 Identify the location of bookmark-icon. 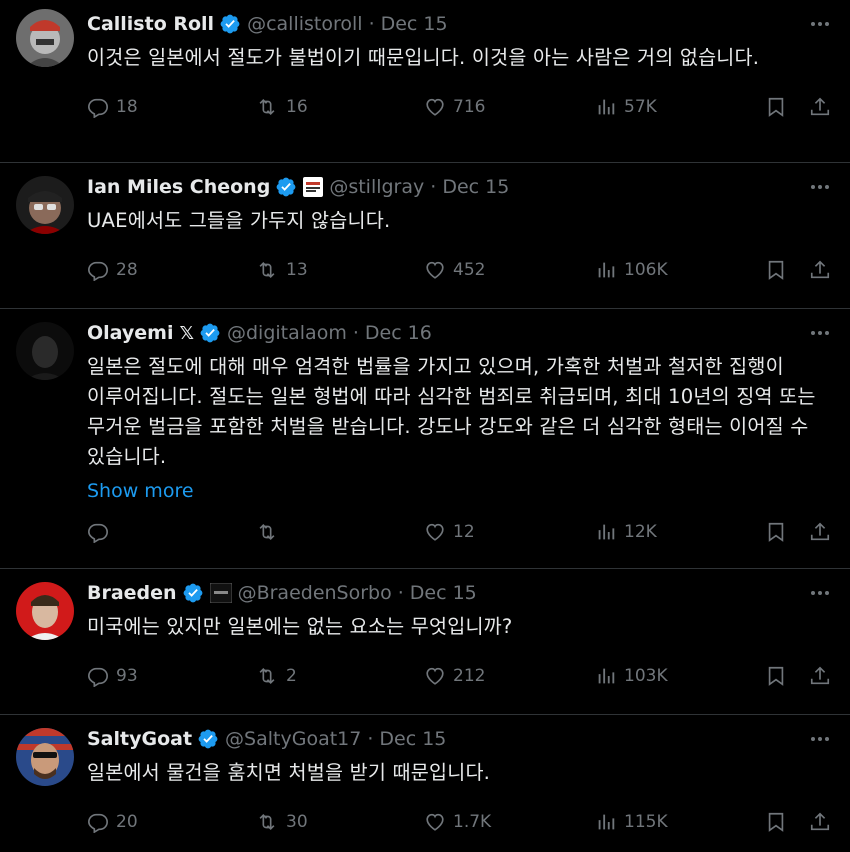
(776, 532).